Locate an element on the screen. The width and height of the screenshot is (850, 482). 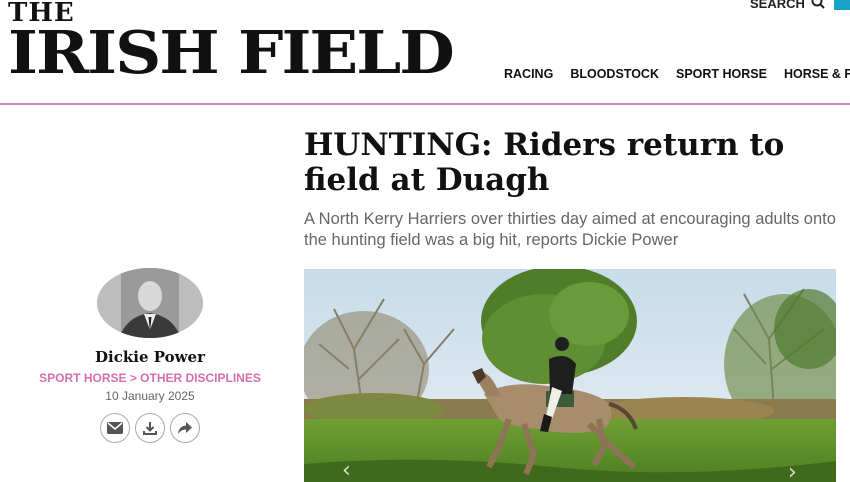
share-icon is located at coordinates (185, 428).